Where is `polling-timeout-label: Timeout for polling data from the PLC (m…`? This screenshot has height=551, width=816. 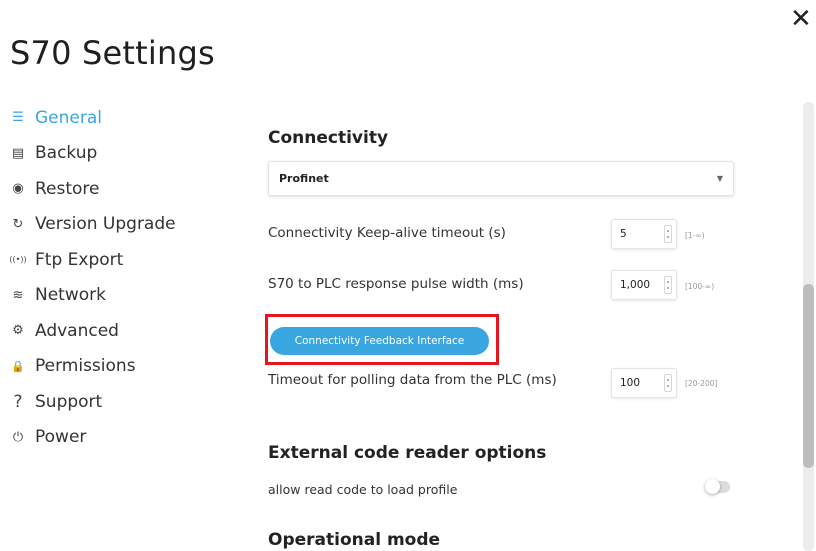
polling-timeout-label: Timeout for polling data from the PLC (m… is located at coordinates (412, 380).